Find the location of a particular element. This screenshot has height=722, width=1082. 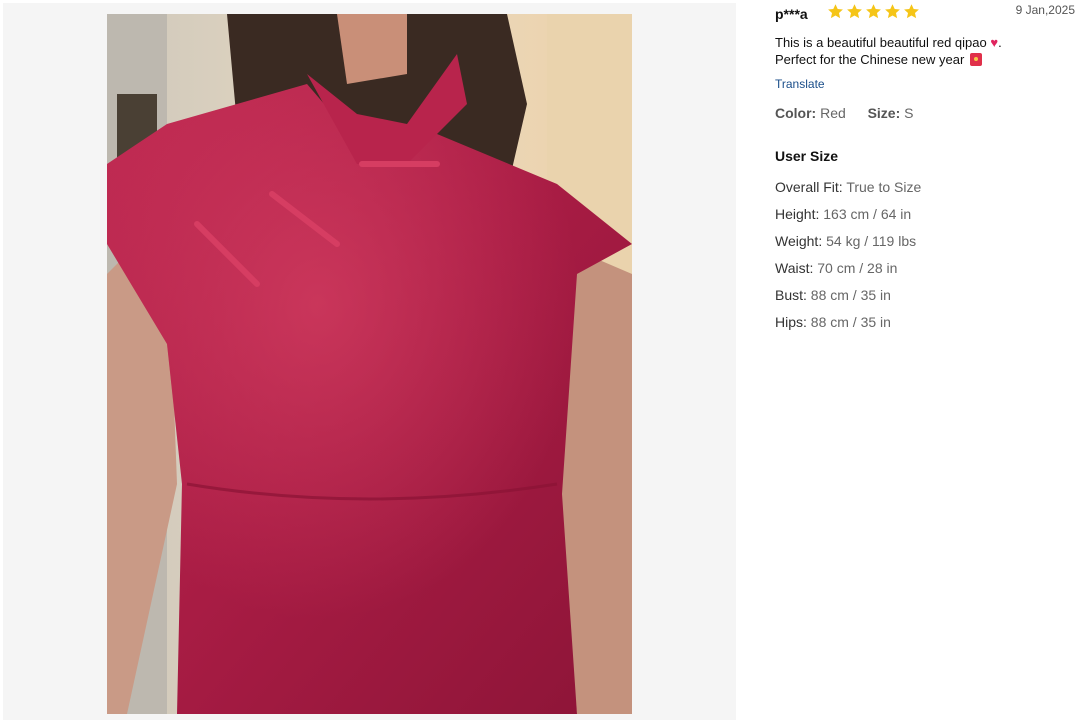

size-row-label: Hips: is located at coordinates (791, 322).